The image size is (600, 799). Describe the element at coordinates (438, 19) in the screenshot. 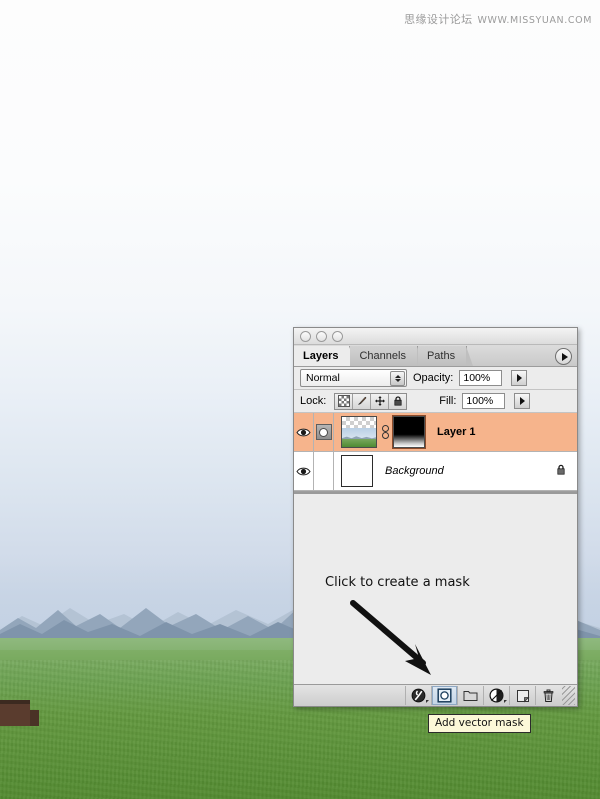

I see `watermark-site-name: 思缘设计论坛` at that location.